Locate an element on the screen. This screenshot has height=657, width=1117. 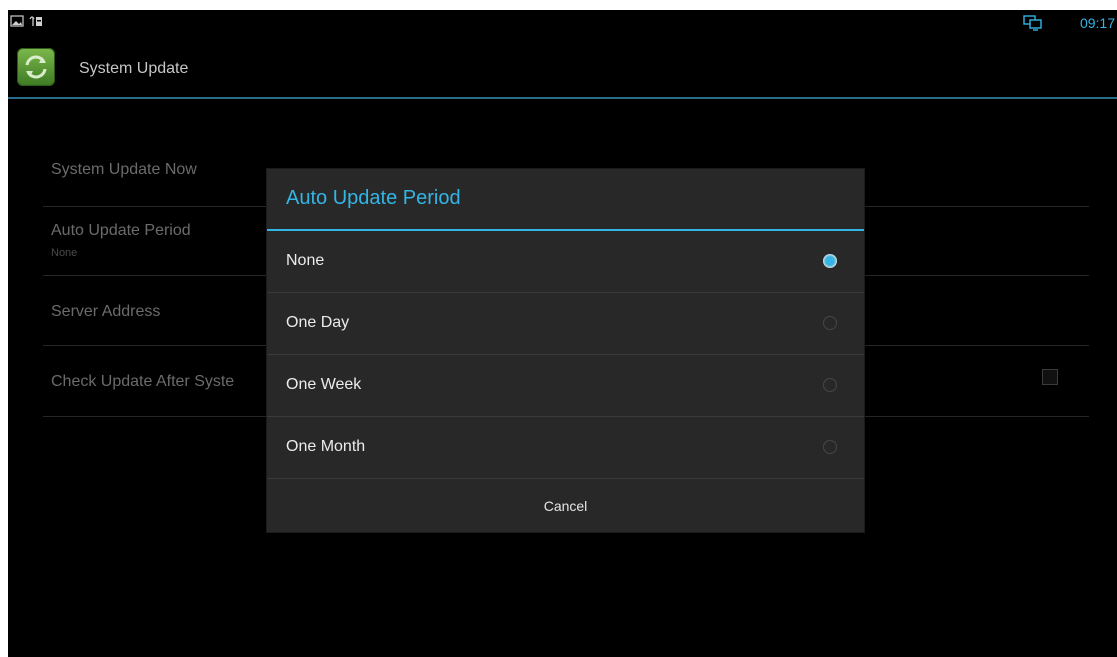
option-label: None is located at coordinates (305, 260).